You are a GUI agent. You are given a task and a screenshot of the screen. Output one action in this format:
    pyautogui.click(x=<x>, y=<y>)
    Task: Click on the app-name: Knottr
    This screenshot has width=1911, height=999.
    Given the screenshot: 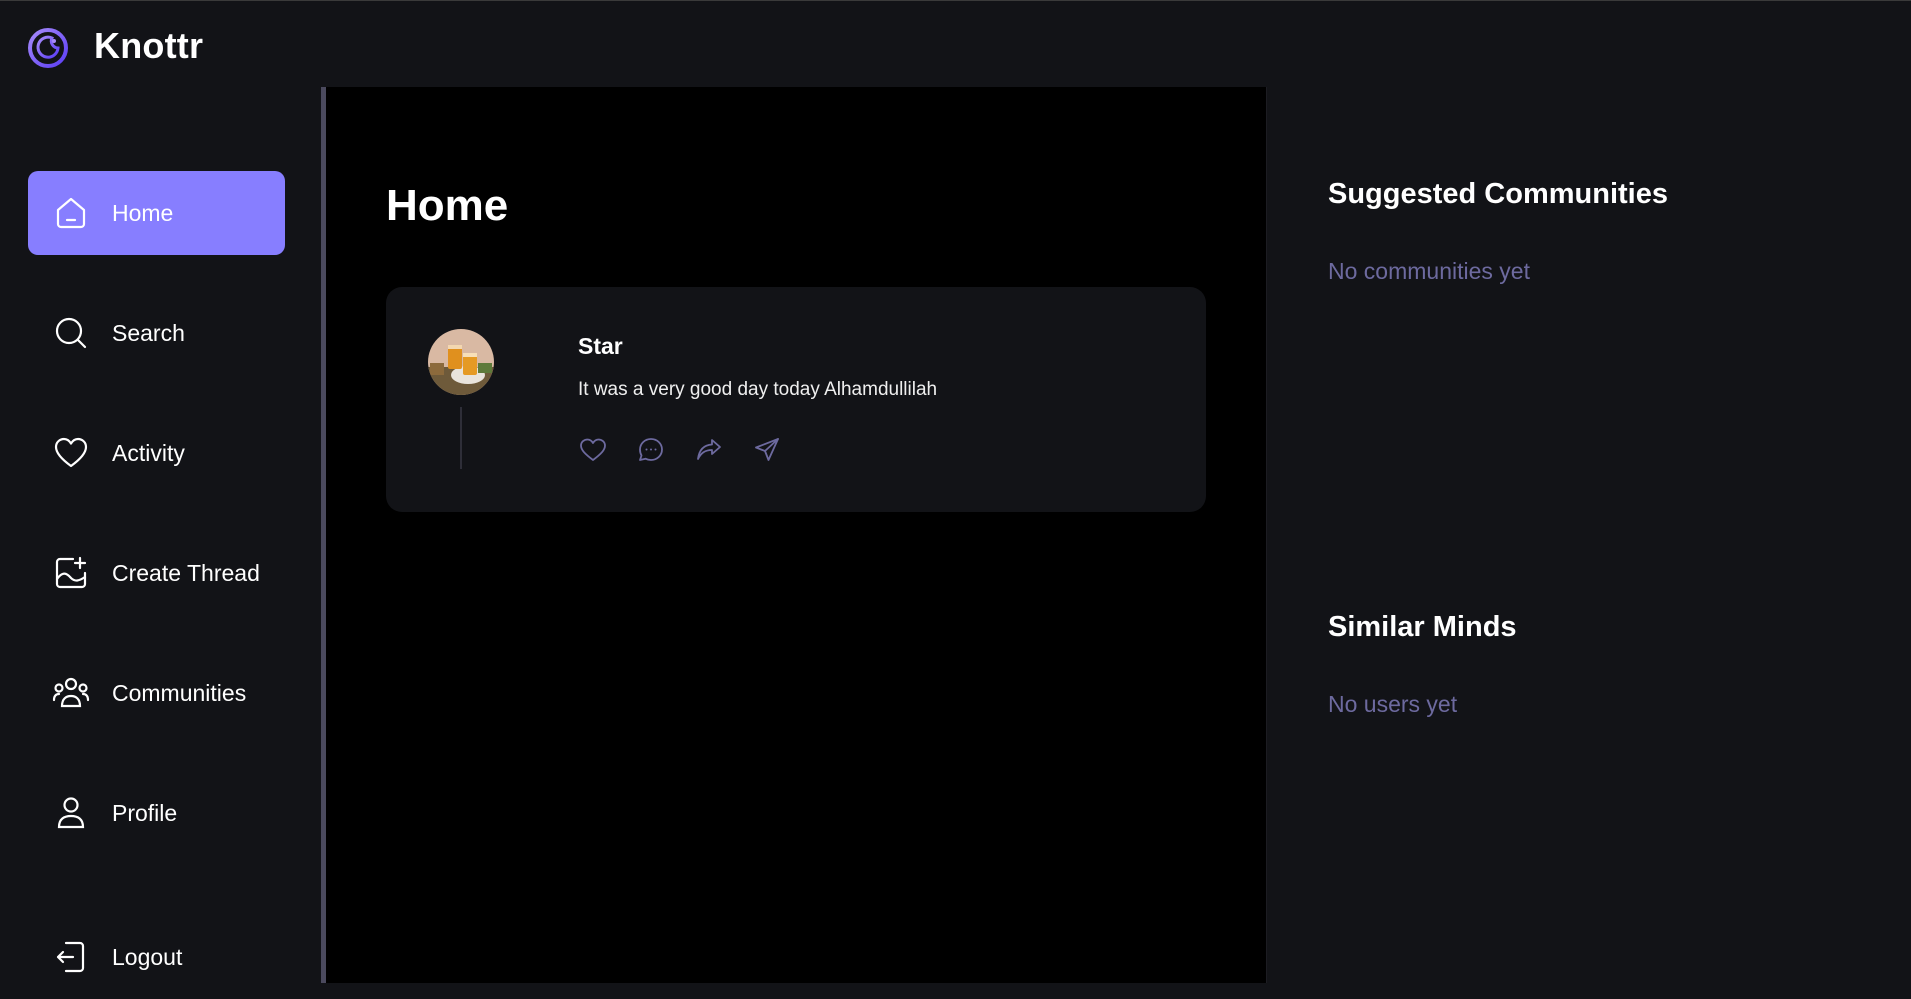 What is the action you would take?
    pyautogui.click(x=148, y=46)
    